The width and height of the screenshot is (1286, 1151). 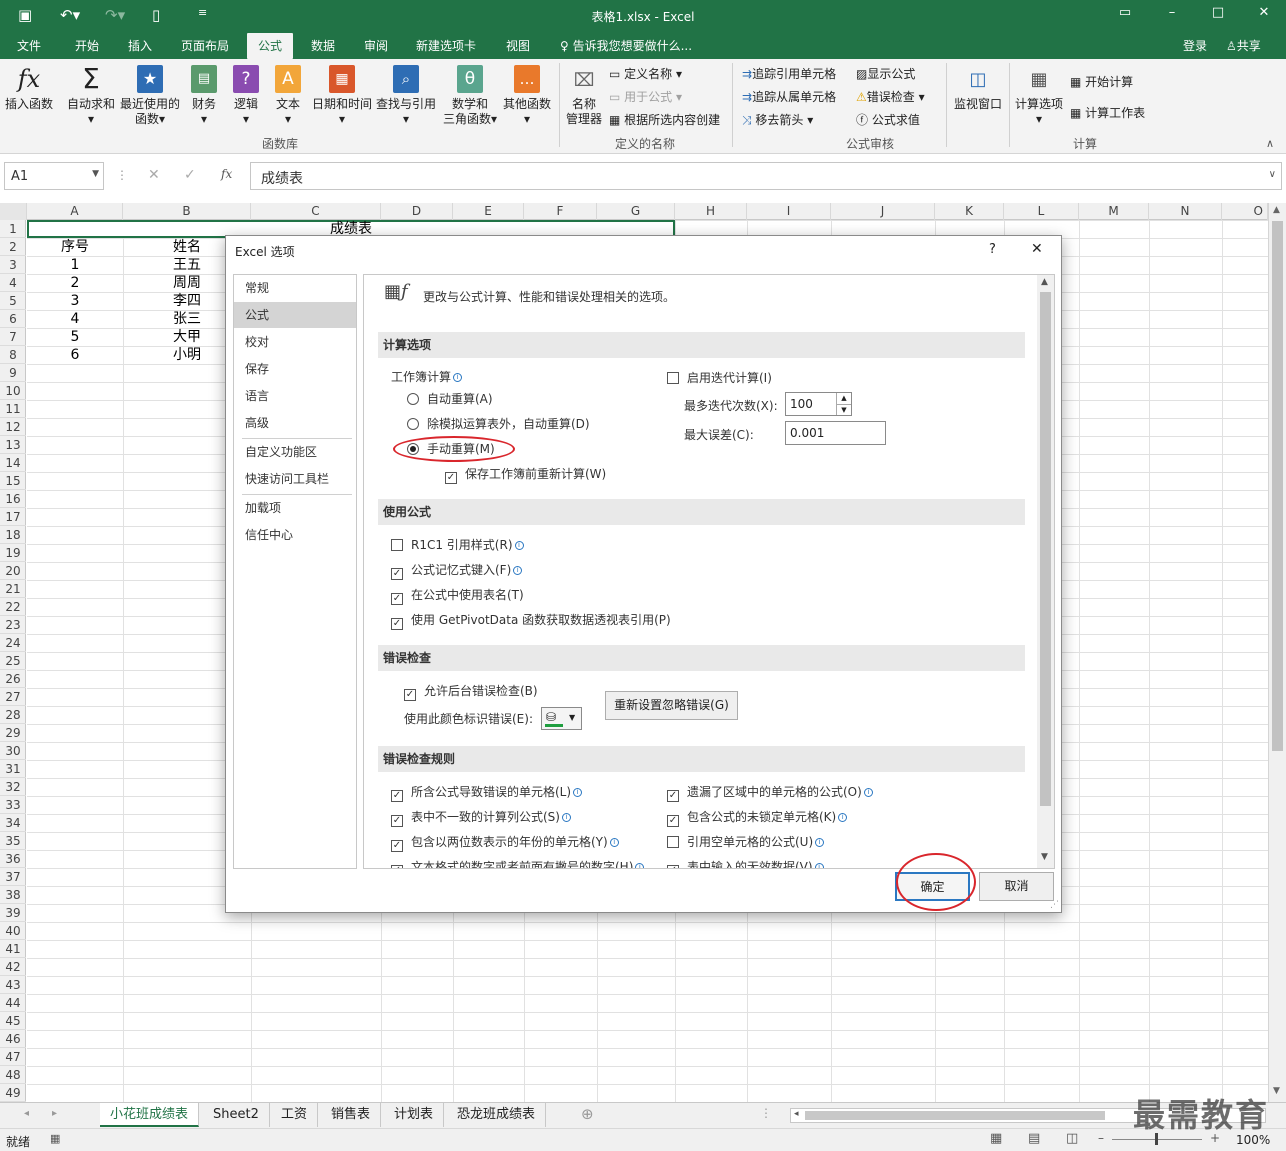 I want to click on tab-view: 视图, so click(x=518, y=45).